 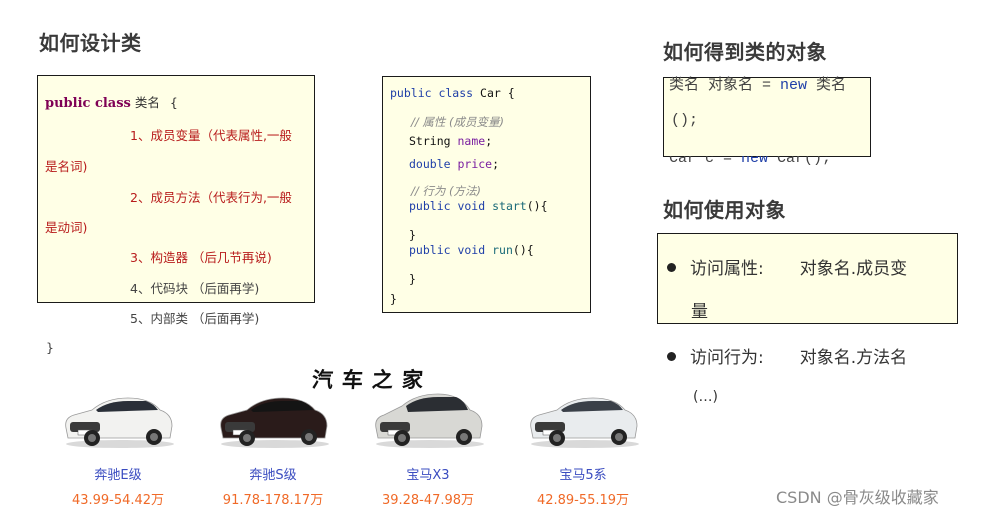 What do you see at coordinates (173, 102) in the screenshot?
I see `open-brace: {` at bounding box center [173, 102].